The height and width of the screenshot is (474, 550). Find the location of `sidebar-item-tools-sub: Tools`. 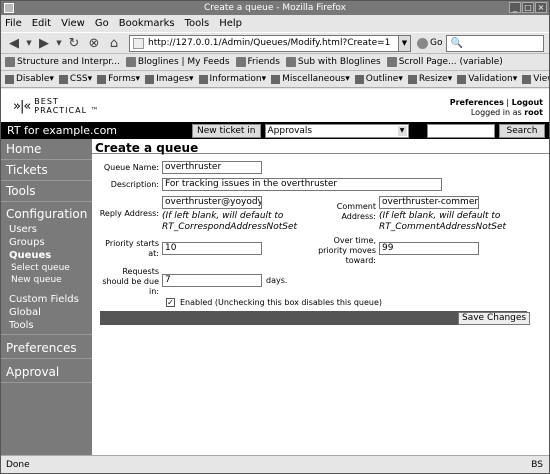

sidebar-item-tools-sub: Tools is located at coordinates (46, 327).